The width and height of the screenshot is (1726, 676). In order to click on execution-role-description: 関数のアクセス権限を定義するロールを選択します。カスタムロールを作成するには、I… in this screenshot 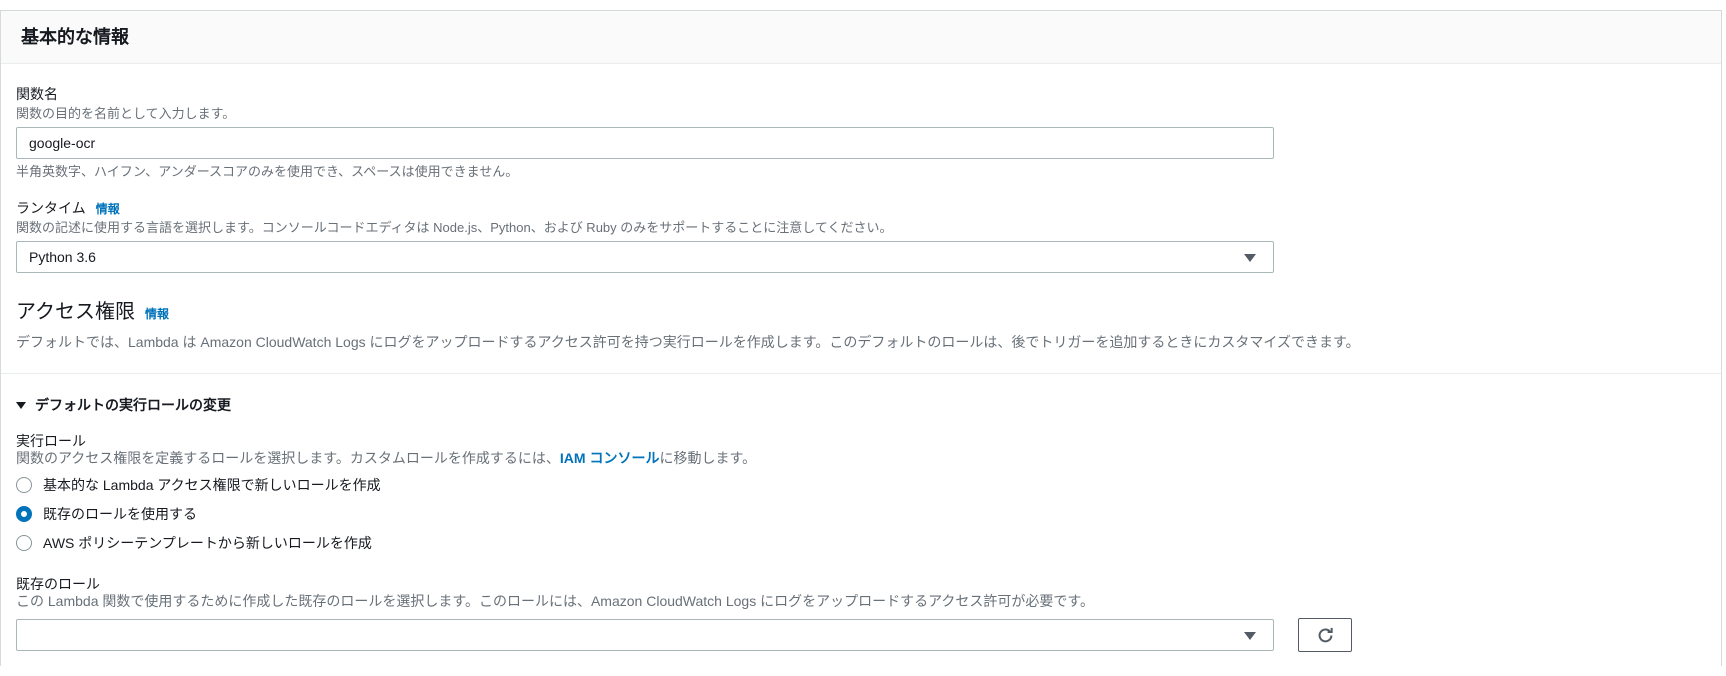, I will do `click(386, 458)`.